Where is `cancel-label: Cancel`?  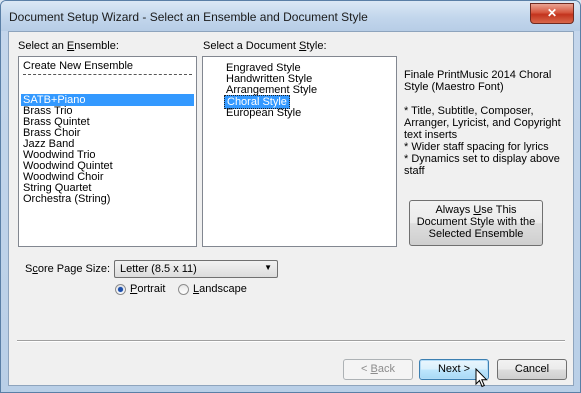
cancel-label: Cancel is located at coordinates (532, 369).